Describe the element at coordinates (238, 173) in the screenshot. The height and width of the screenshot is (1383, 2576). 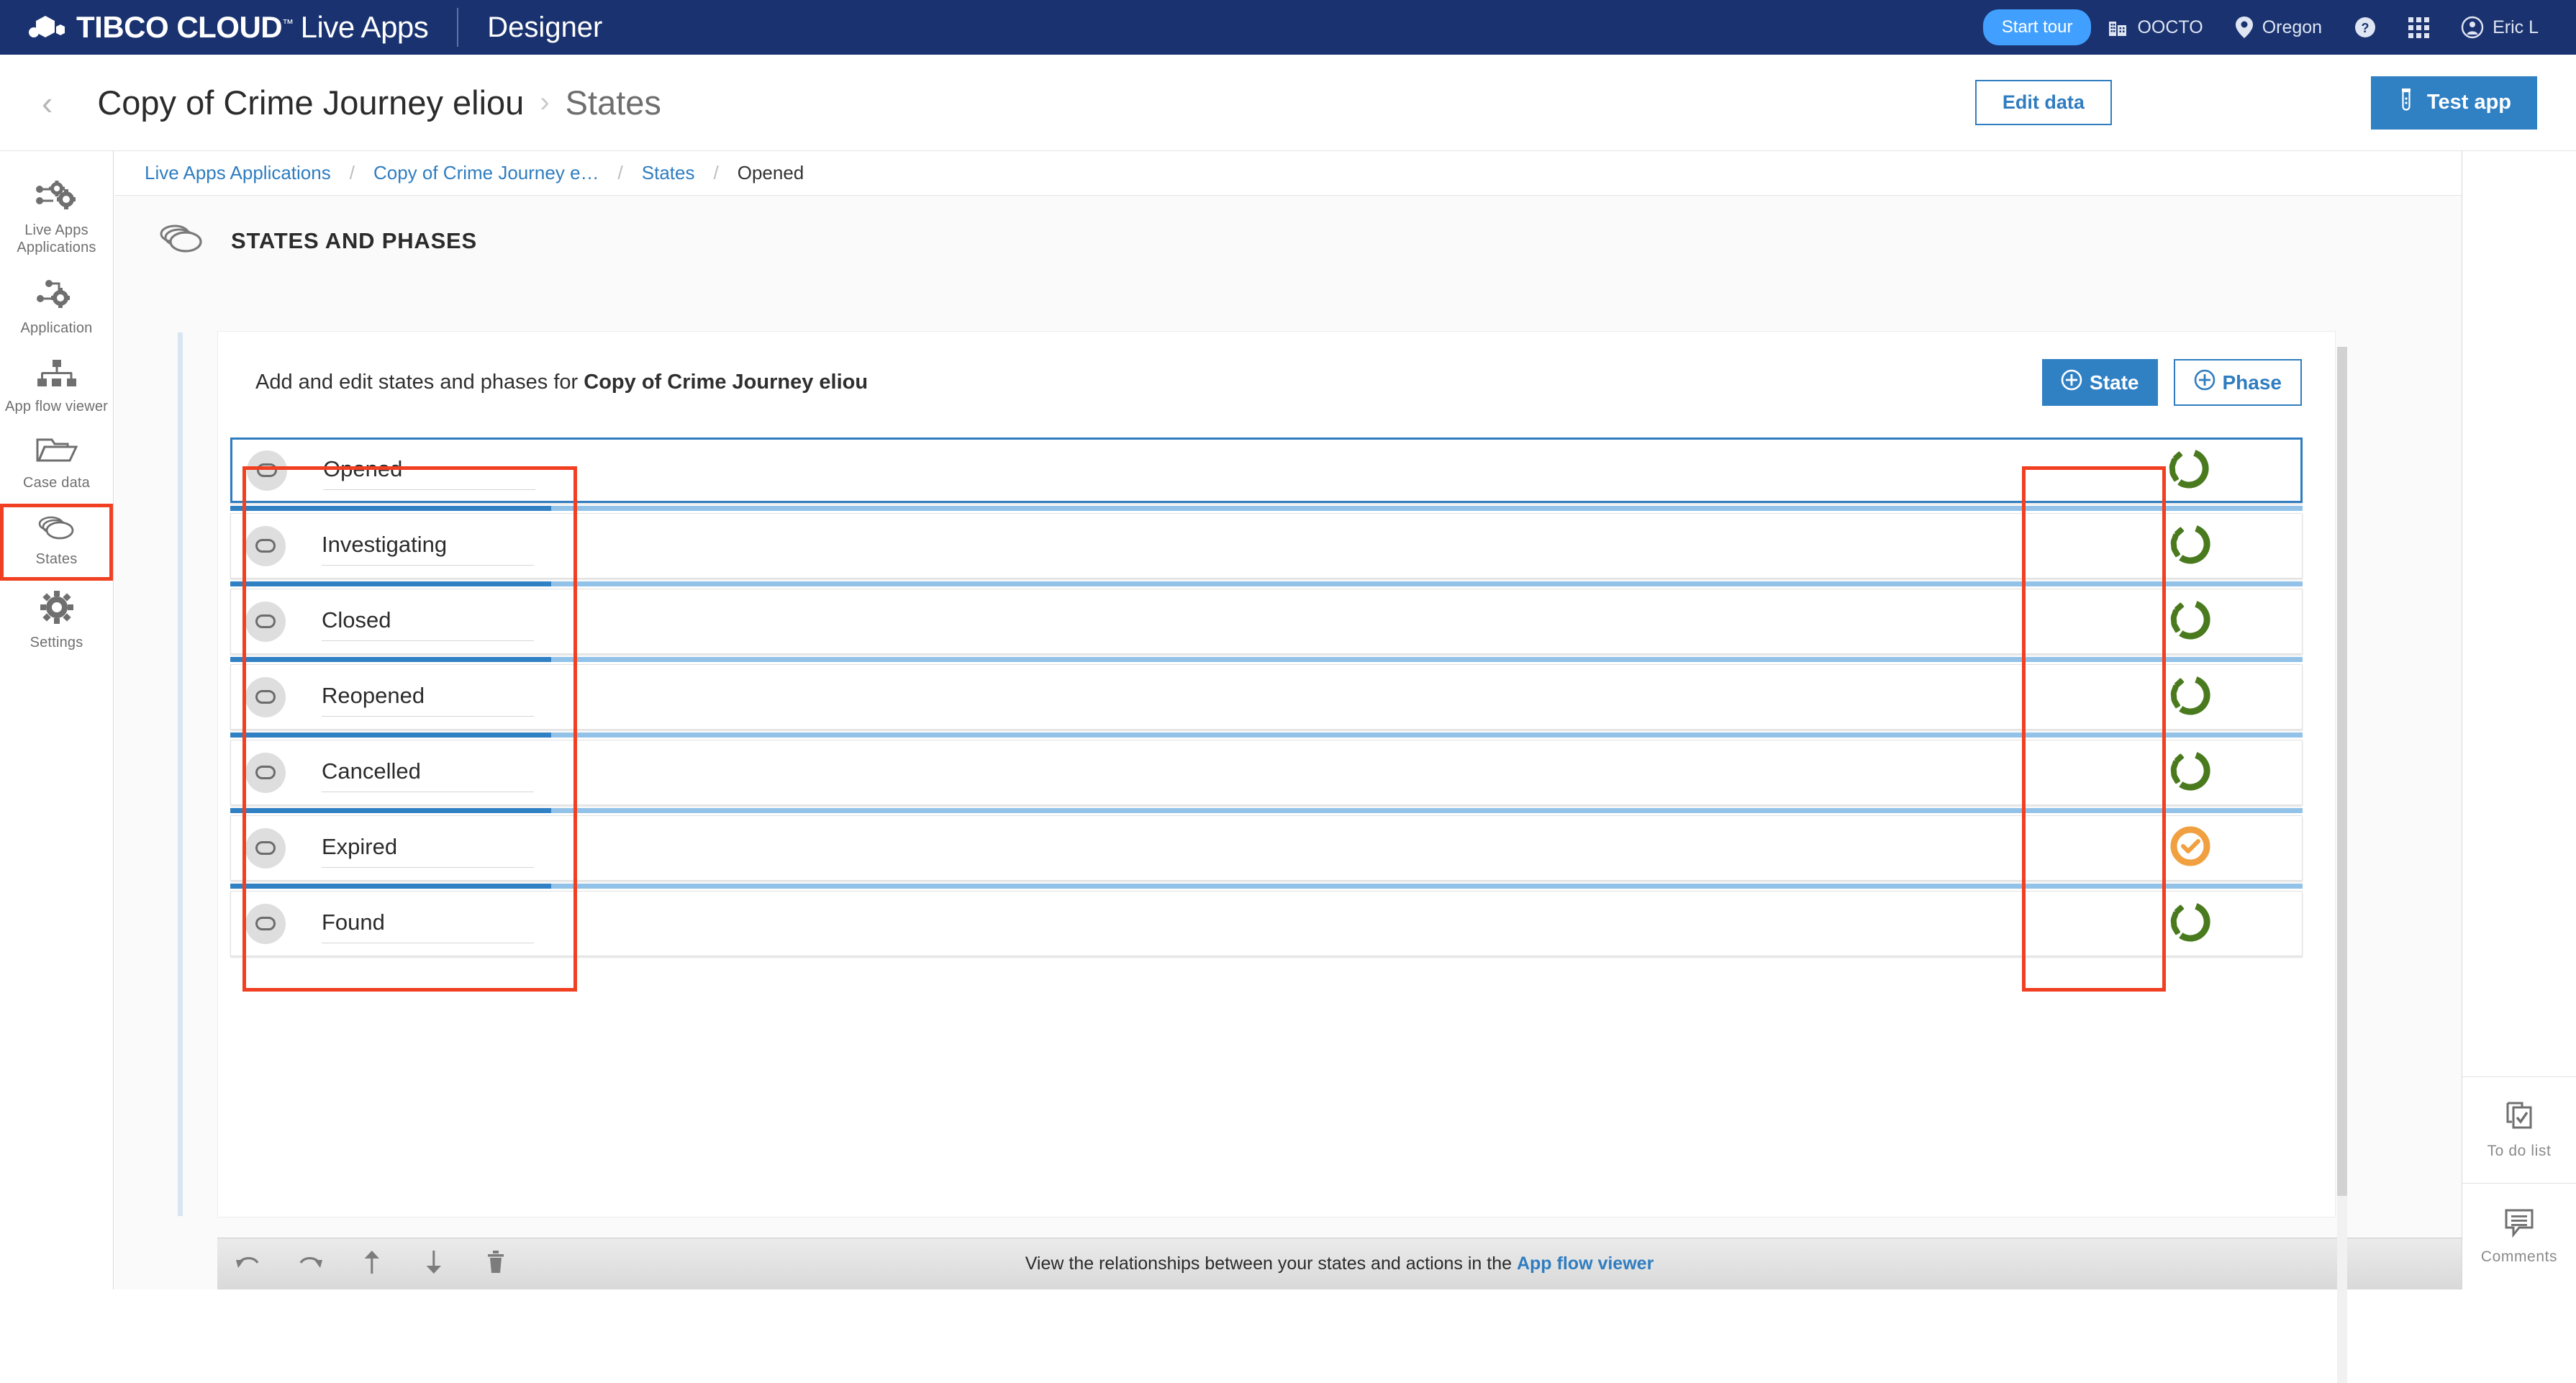
I see `breadcrumb-item-live-apps-applications: Live Apps Applications` at that location.